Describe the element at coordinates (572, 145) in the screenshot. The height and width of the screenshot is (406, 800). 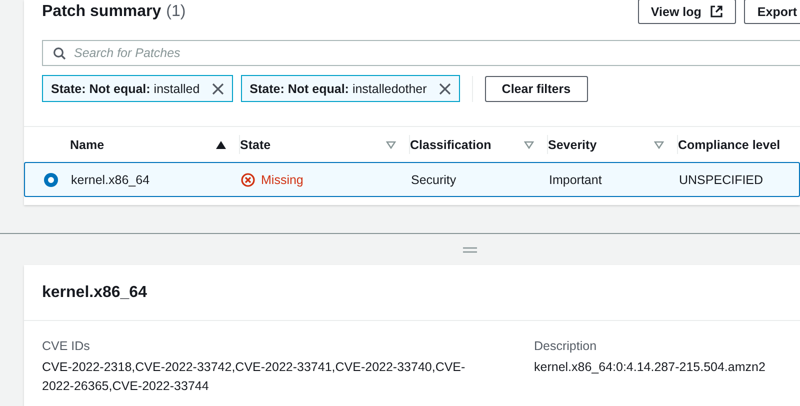
I see `column-header: Severity` at that location.